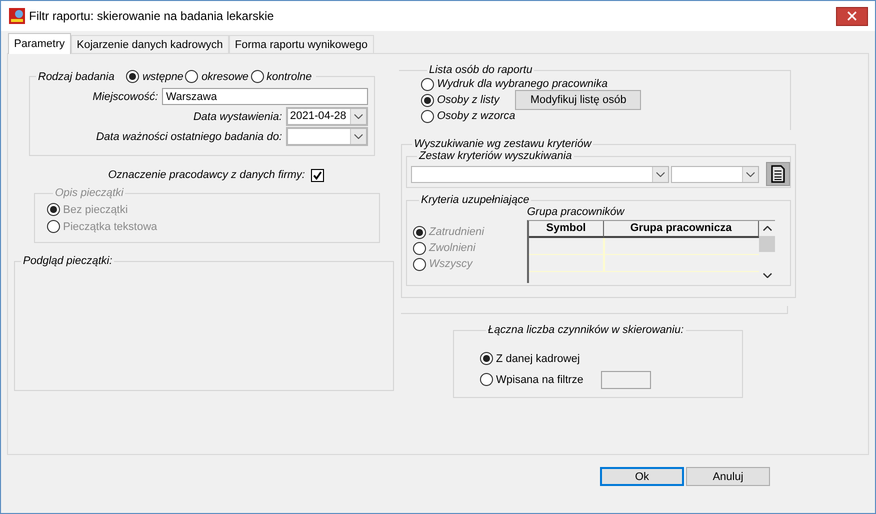 The height and width of the screenshot is (514, 876). What do you see at coordinates (576, 212) in the screenshot?
I see `table-title: Grupa pracowników` at bounding box center [576, 212].